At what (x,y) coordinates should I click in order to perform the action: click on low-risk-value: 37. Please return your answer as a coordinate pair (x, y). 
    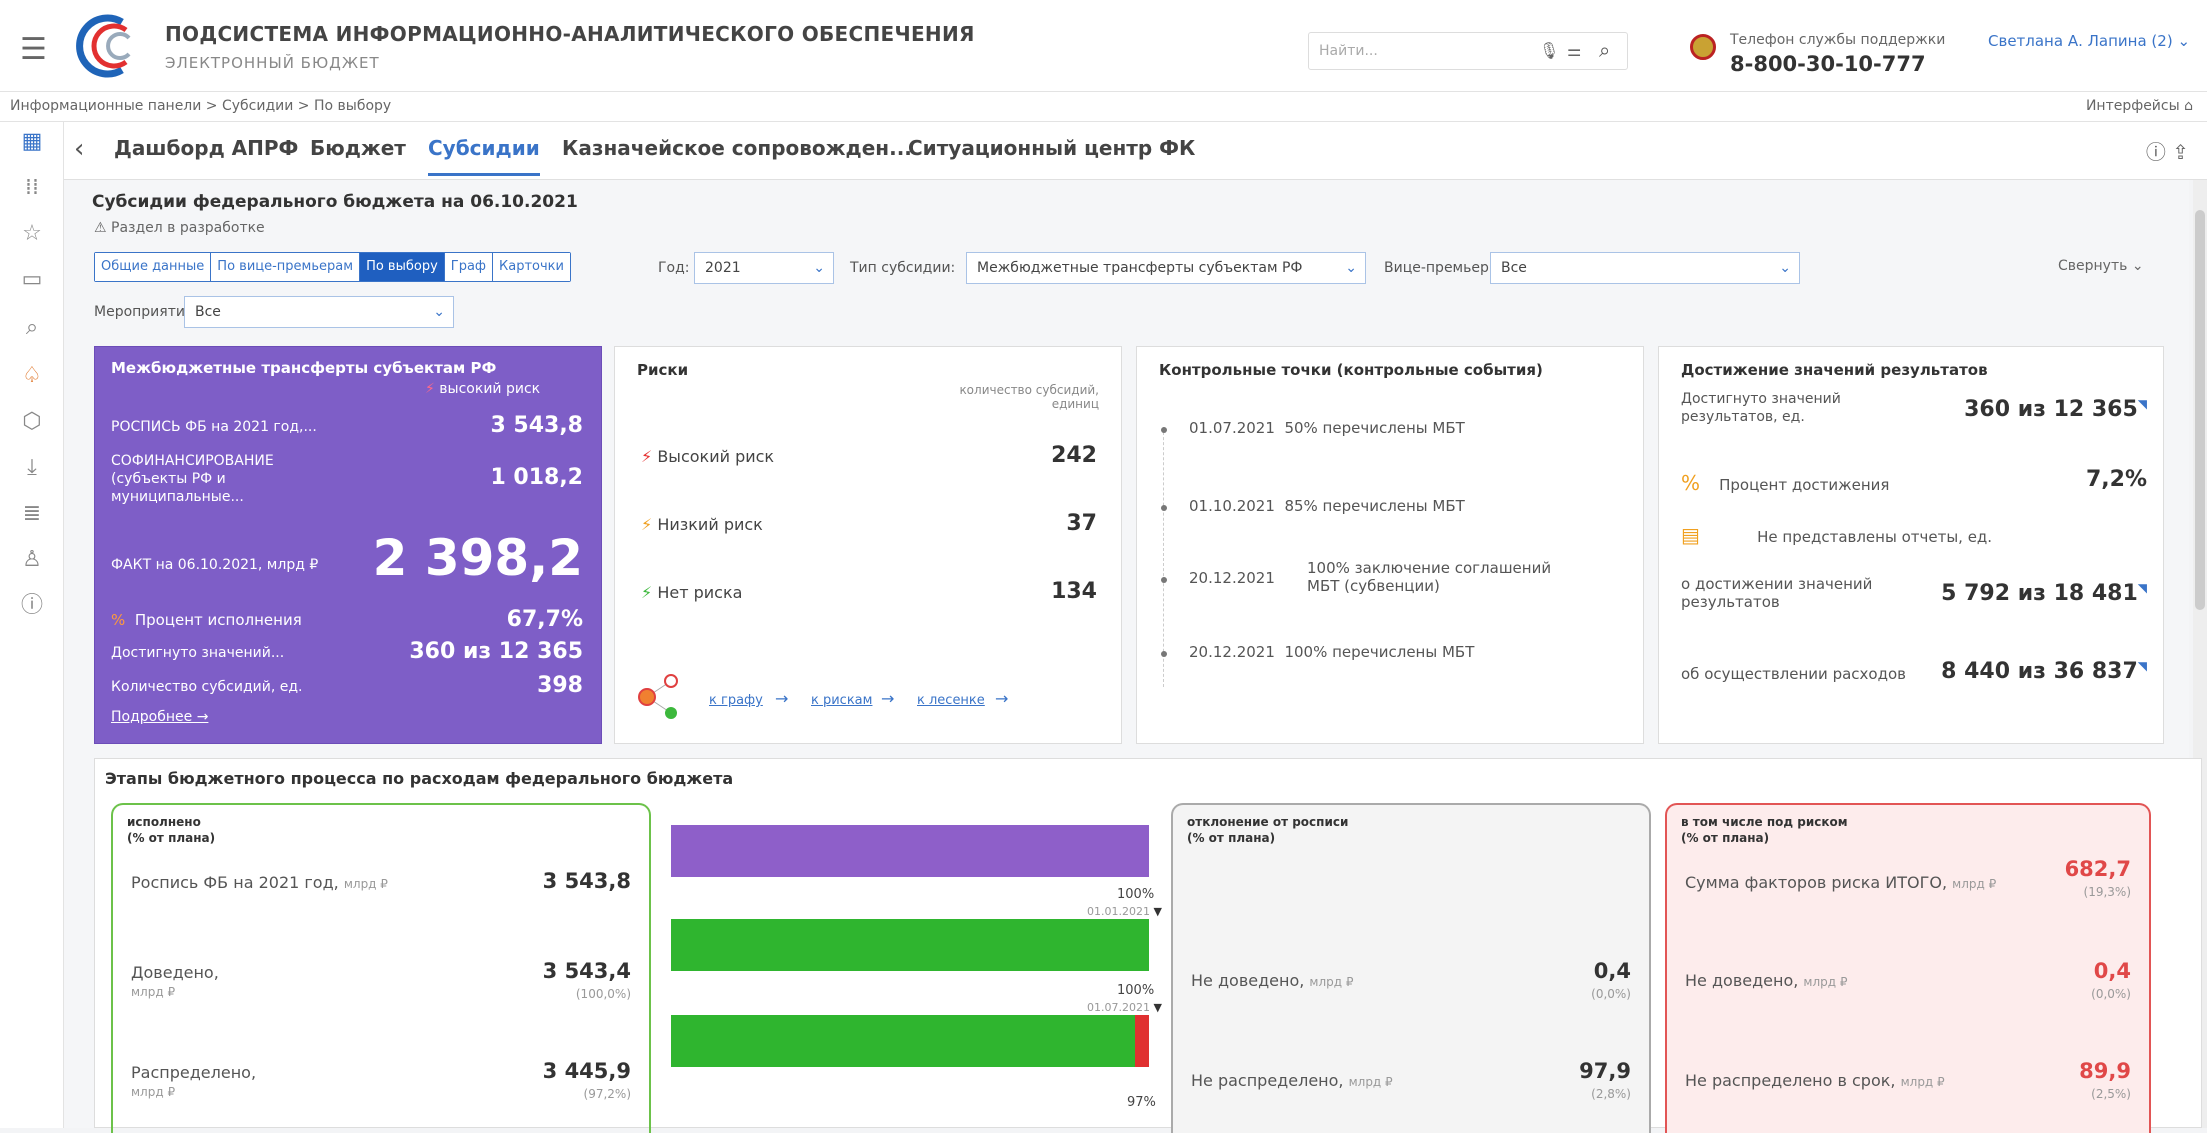
    Looking at the image, I should click on (1081, 523).